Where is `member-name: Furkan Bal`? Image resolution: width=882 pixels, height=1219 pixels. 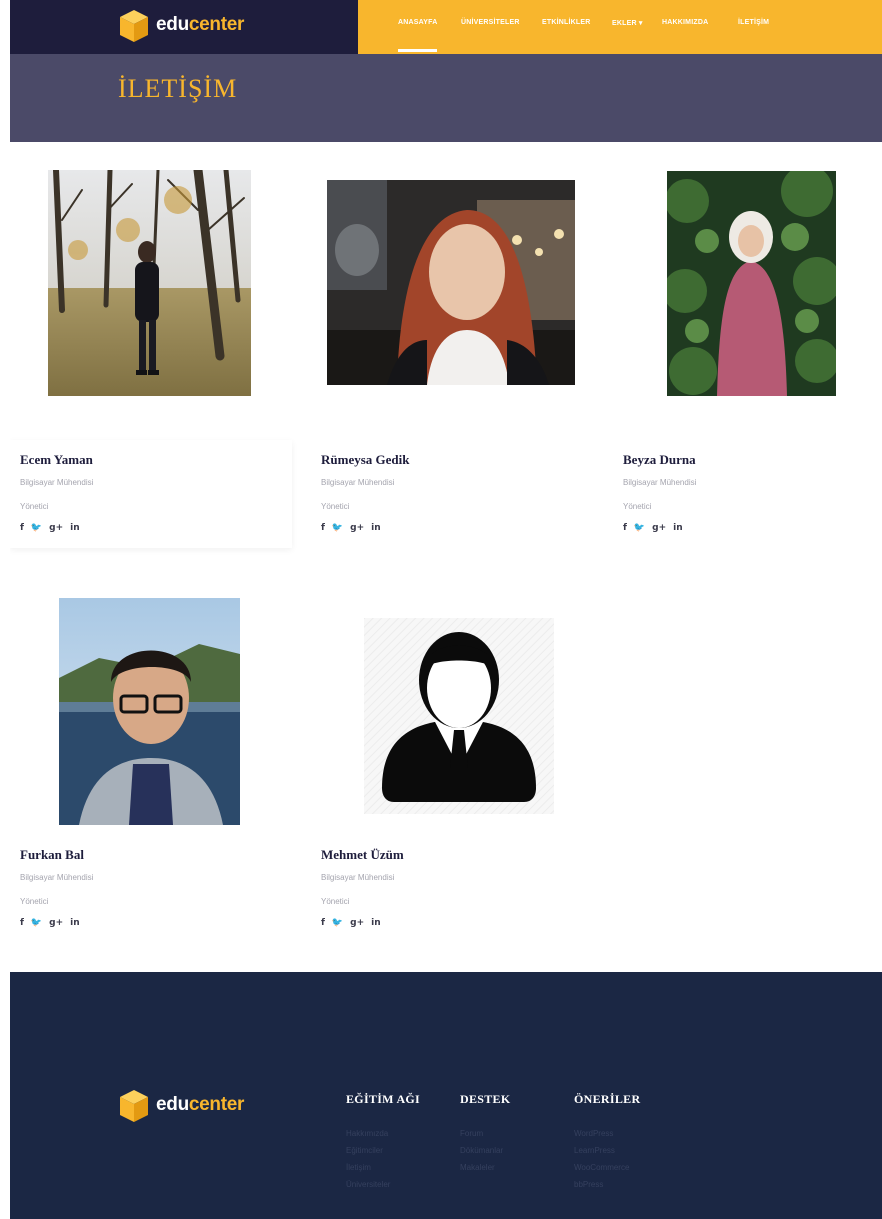
member-name: Furkan Bal is located at coordinates (52, 854).